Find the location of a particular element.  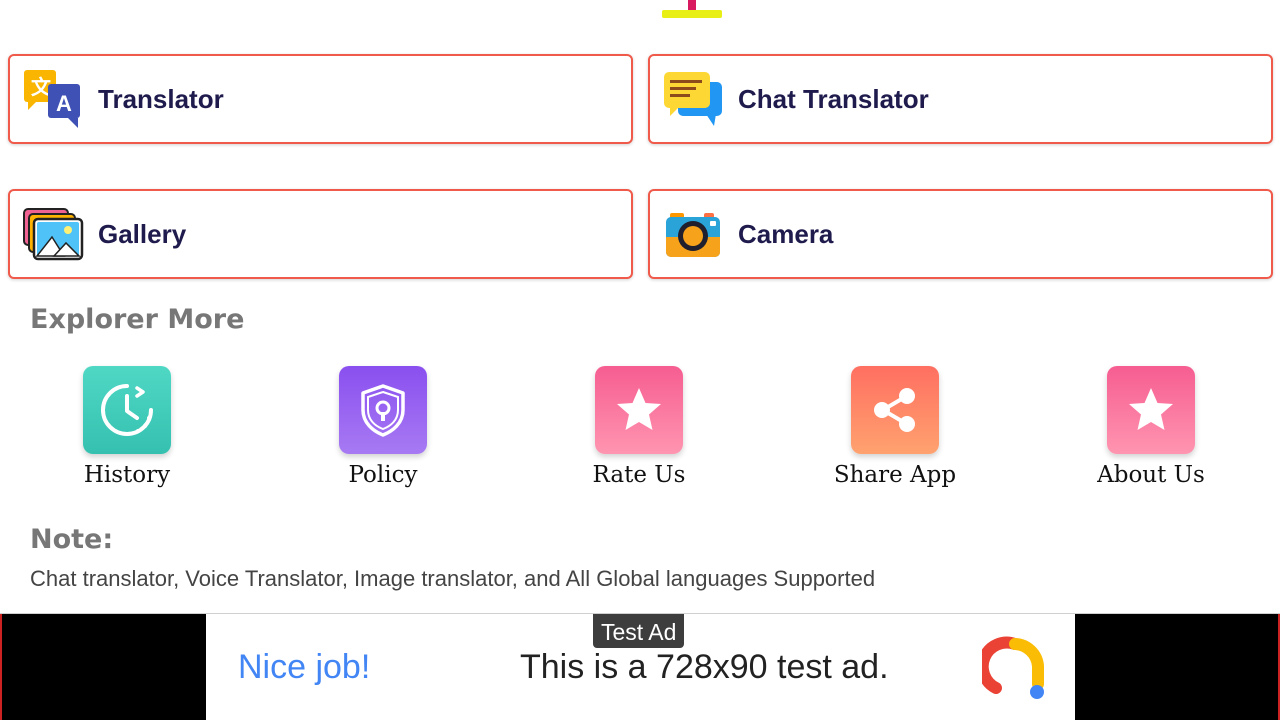

translator-label: Translator is located at coordinates (161, 98).